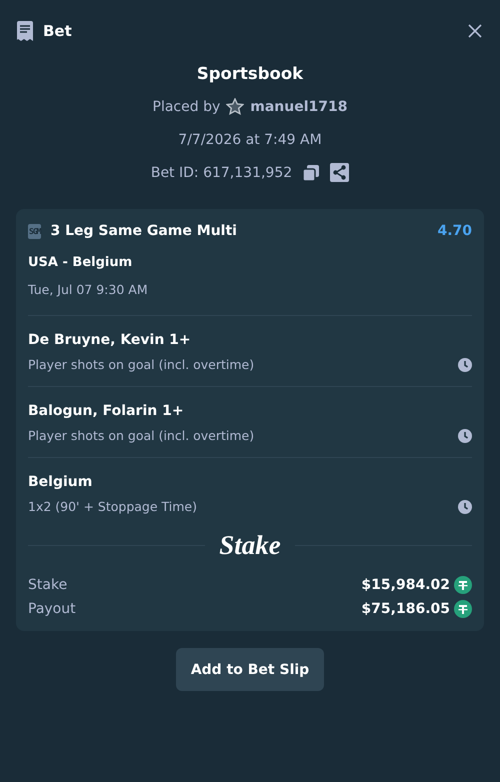 The image size is (500, 782). I want to click on add-to-bet-slip-button: Add to Bet Slip, so click(250, 669).